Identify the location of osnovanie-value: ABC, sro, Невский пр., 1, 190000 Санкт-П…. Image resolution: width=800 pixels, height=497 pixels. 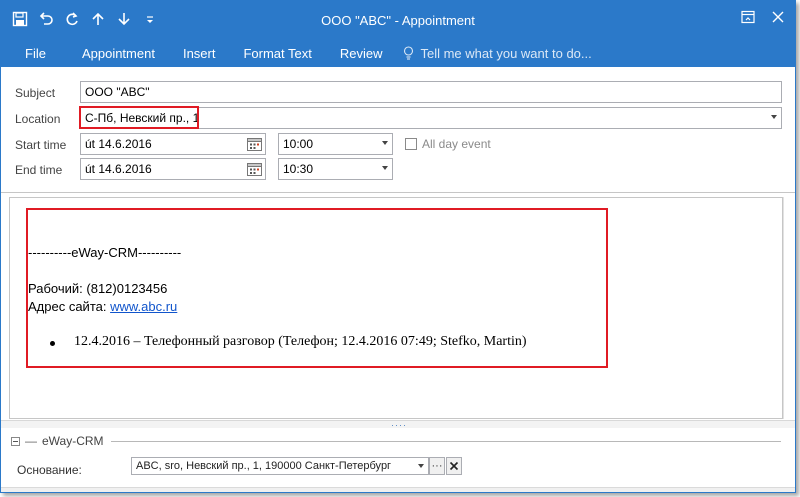
(264, 466).